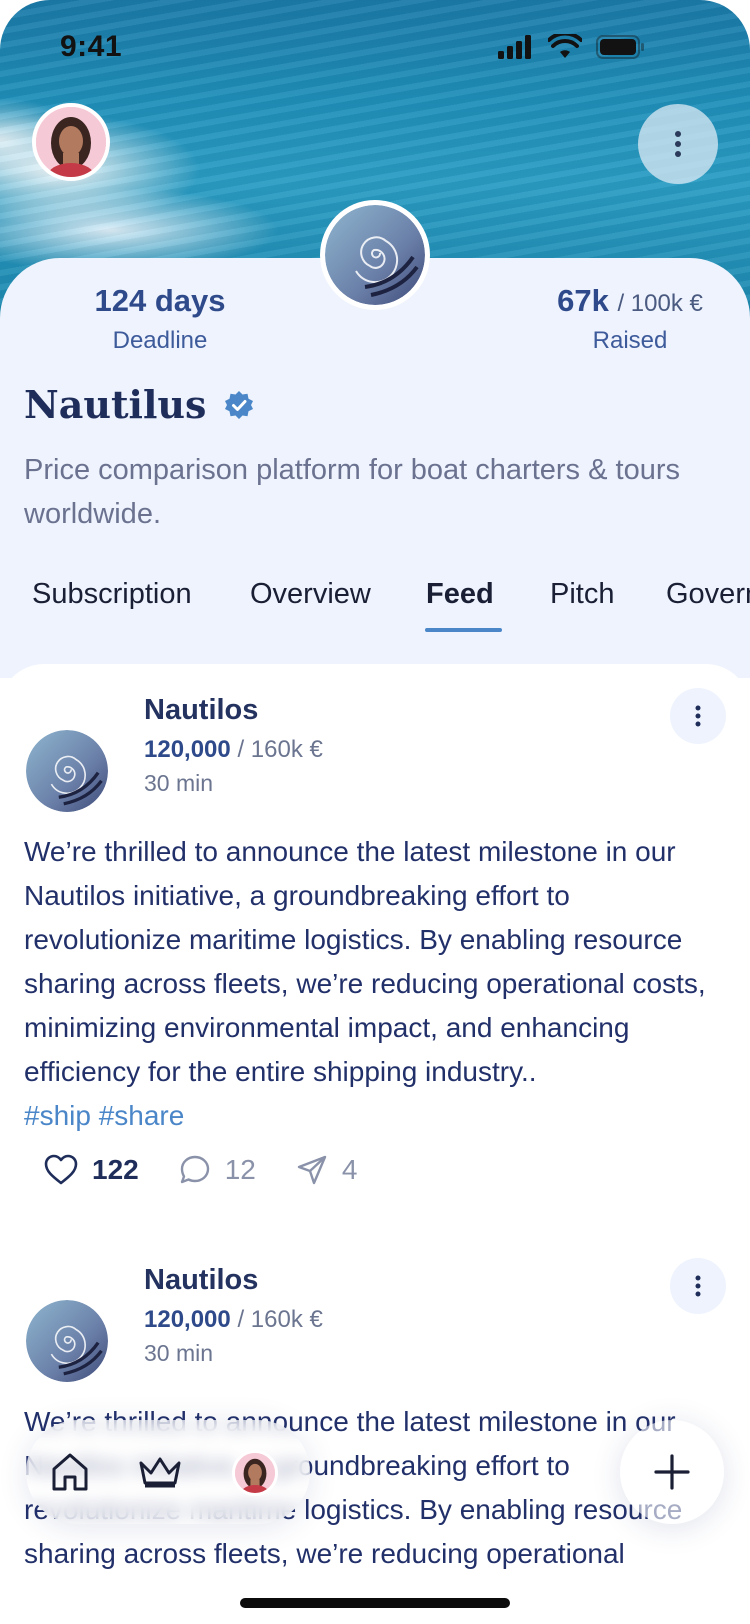 The width and height of the screenshot is (750, 1624). Describe the element at coordinates (239, 404) in the screenshot. I see `verified-badge-icon` at that location.